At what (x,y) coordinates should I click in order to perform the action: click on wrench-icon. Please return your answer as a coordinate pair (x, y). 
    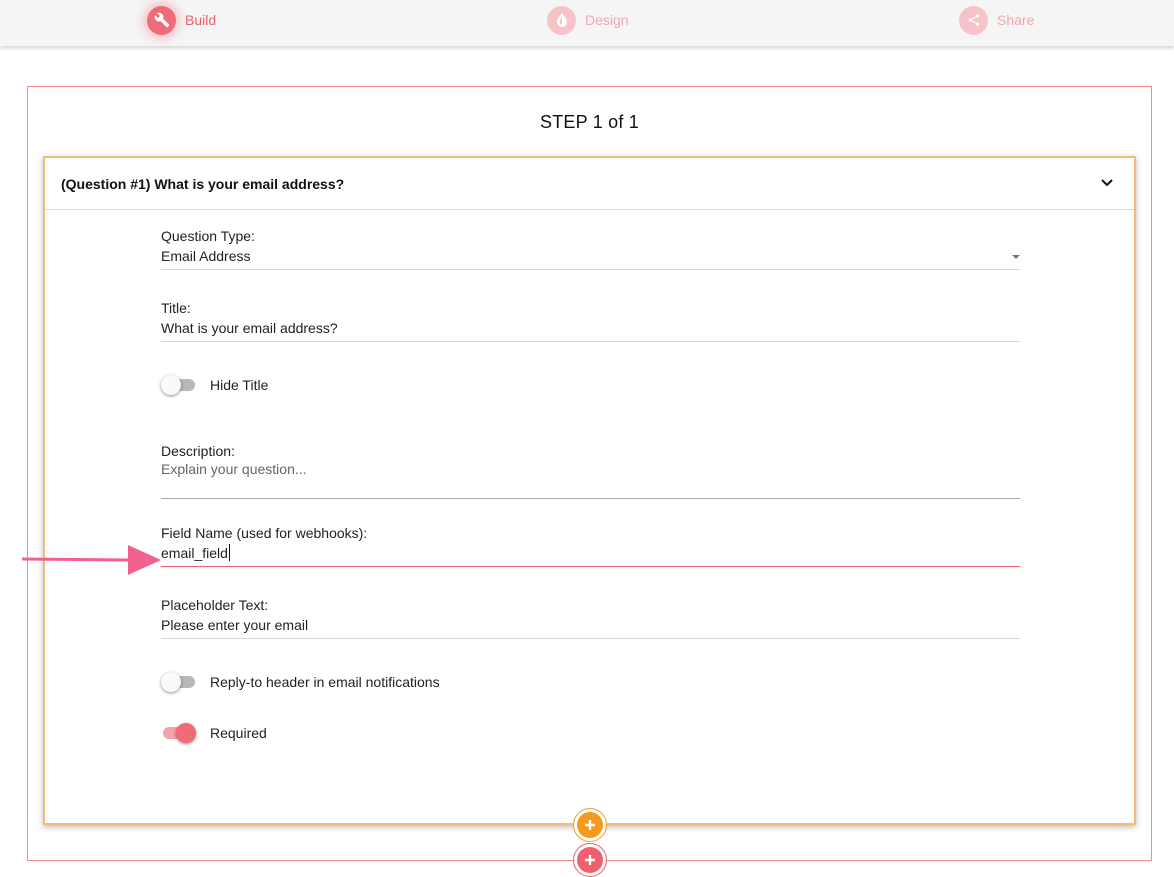
    Looking at the image, I should click on (161, 20).